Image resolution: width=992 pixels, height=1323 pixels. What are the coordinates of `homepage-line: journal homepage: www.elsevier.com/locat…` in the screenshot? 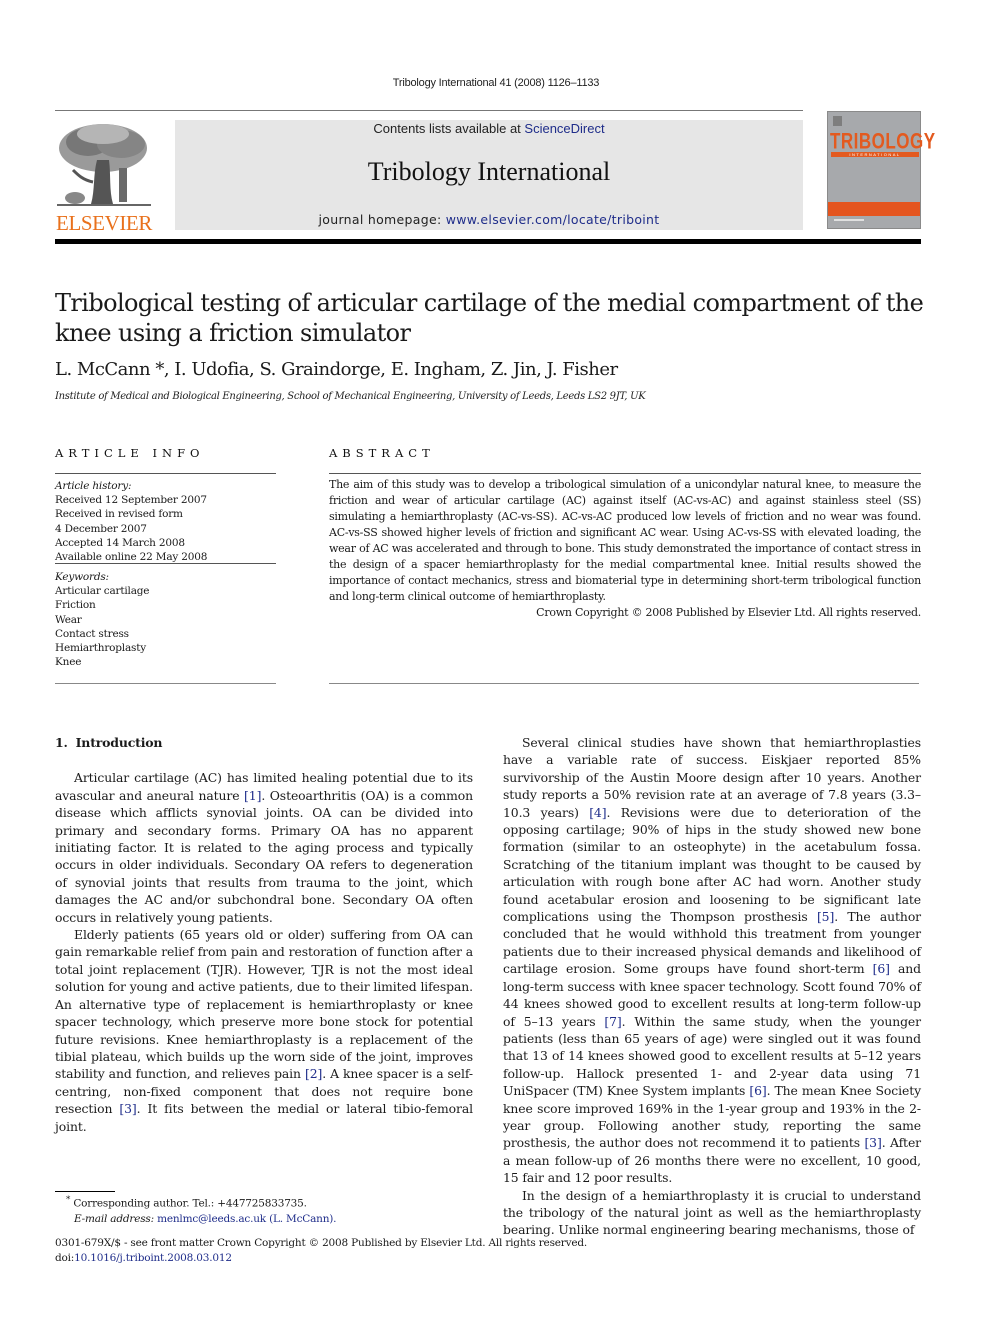 It's located at (489, 219).